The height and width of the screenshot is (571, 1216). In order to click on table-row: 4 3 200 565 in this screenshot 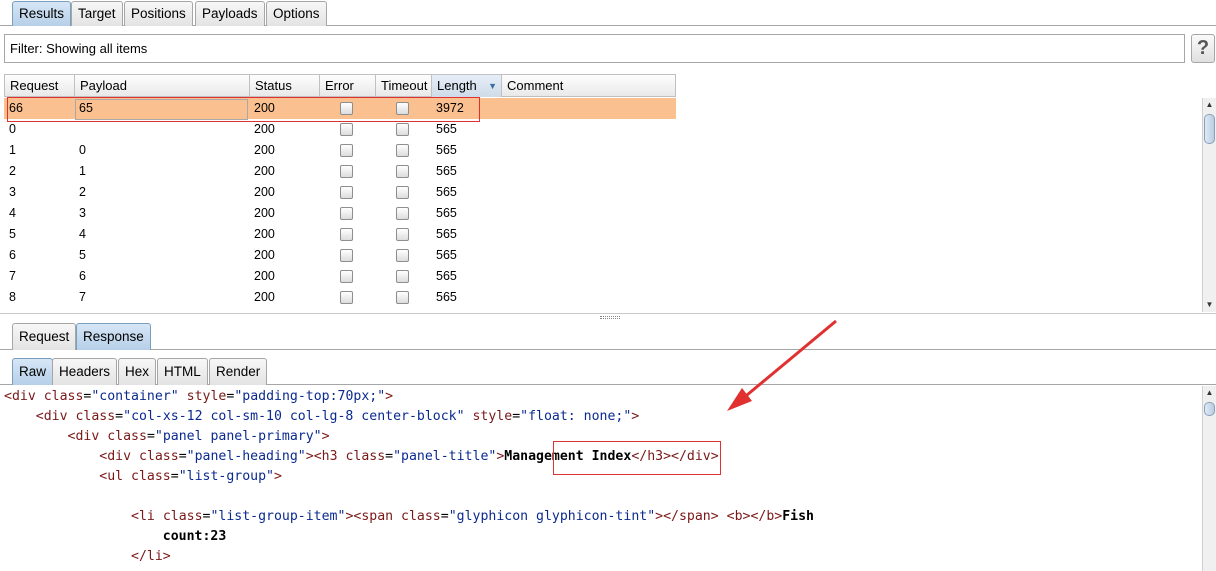, I will do `click(340, 213)`.